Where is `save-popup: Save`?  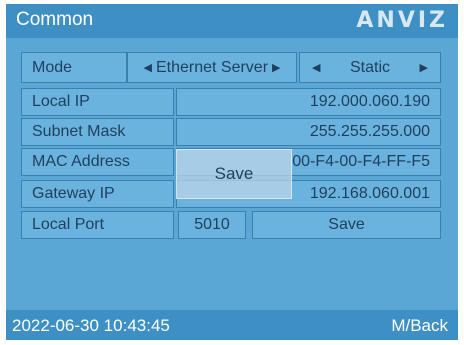 save-popup: Save is located at coordinates (234, 174).